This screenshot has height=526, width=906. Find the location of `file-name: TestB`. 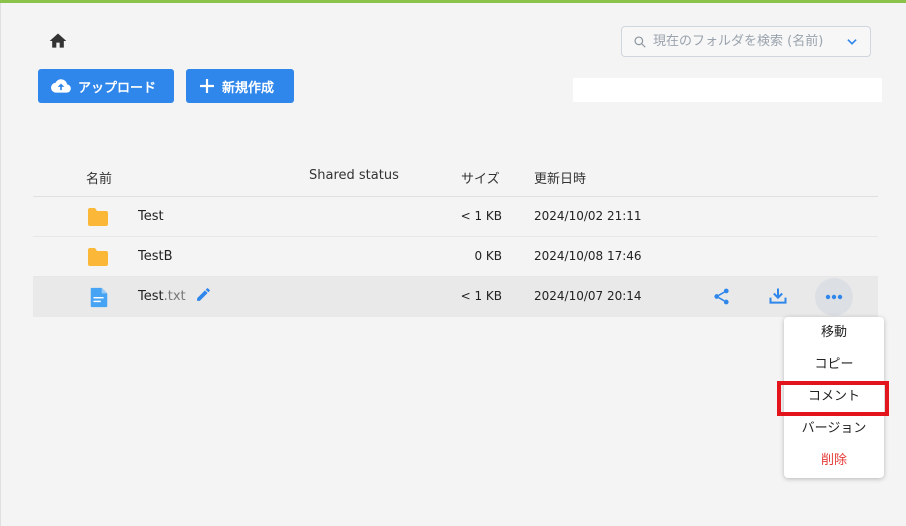

file-name: TestB is located at coordinates (155, 256).